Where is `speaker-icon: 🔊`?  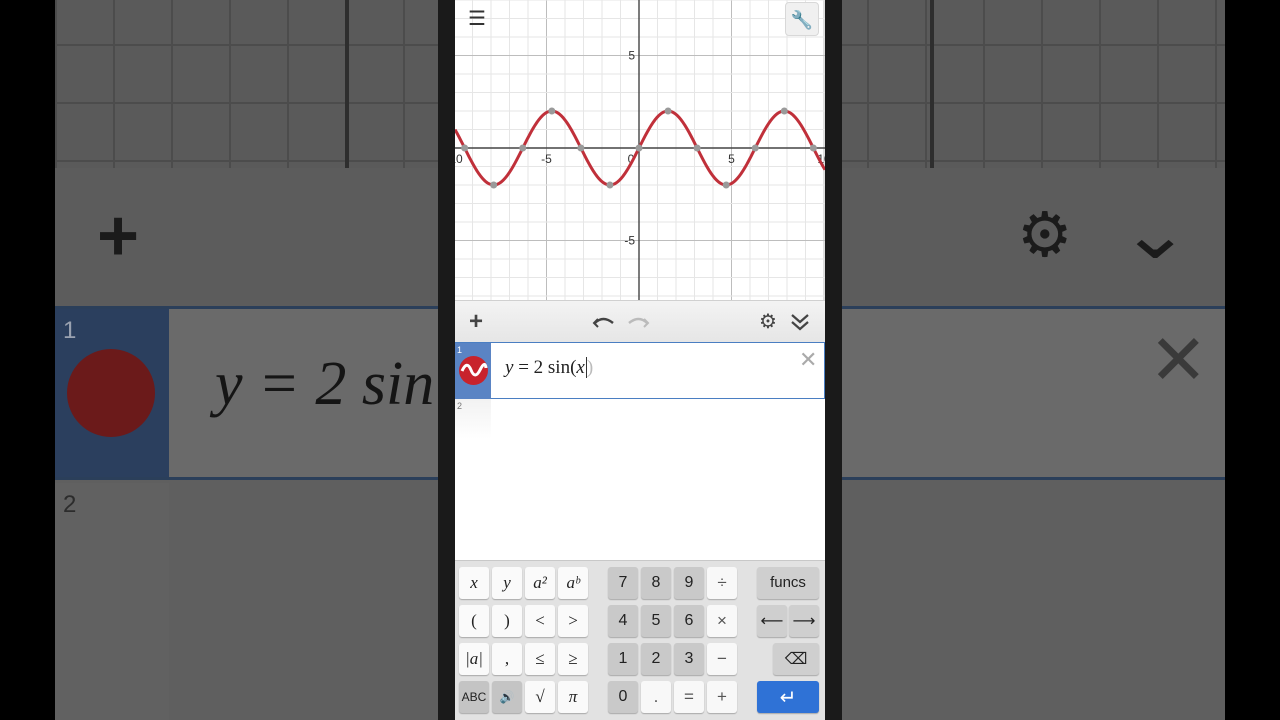 speaker-icon: 🔊 is located at coordinates (507, 697).